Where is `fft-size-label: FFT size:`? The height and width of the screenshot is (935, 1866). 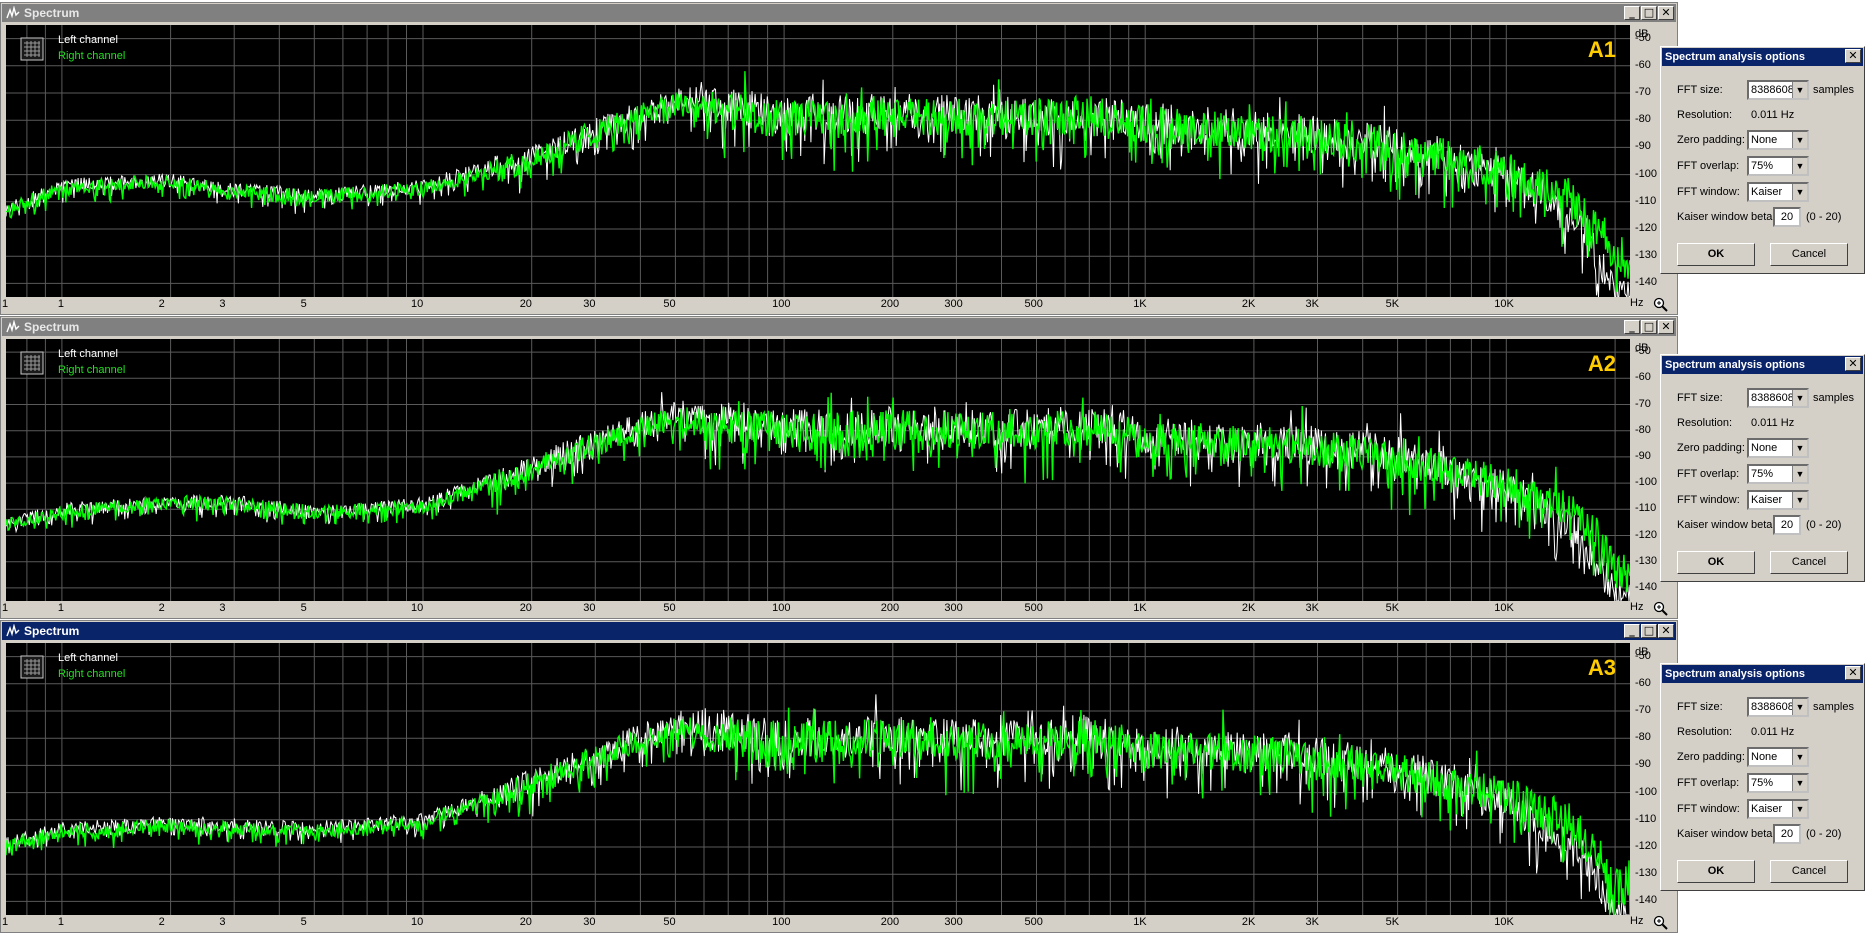
fft-size-label: FFT size: is located at coordinates (1700, 707).